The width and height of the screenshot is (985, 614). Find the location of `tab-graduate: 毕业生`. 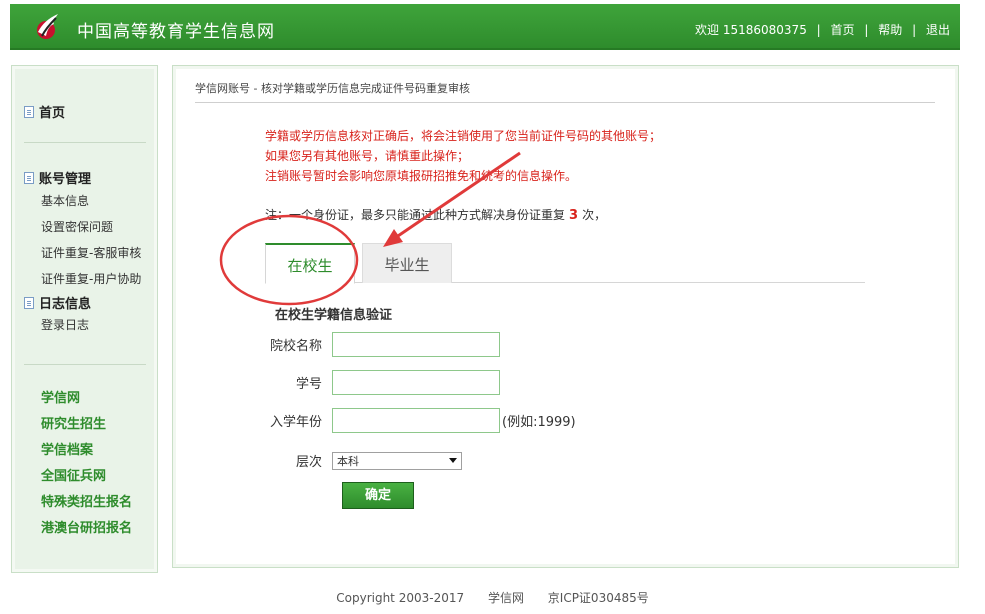

tab-graduate: 毕业生 is located at coordinates (407, 263).